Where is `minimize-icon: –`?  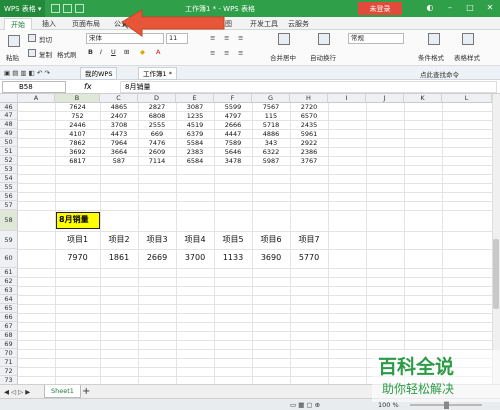
minimize-icon: – is located at coordinates (450, 8).